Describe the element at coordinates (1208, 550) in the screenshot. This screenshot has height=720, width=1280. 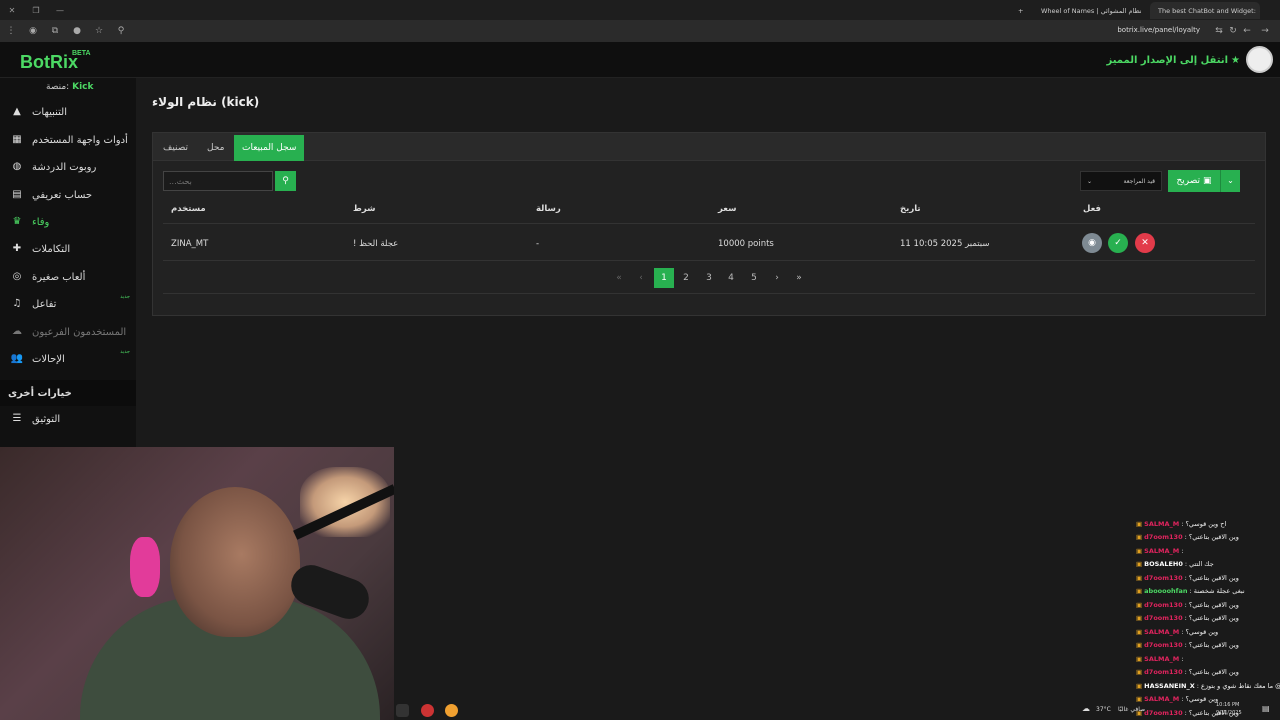
I see `chat-message: ▣ SALMA_M :` at that location.